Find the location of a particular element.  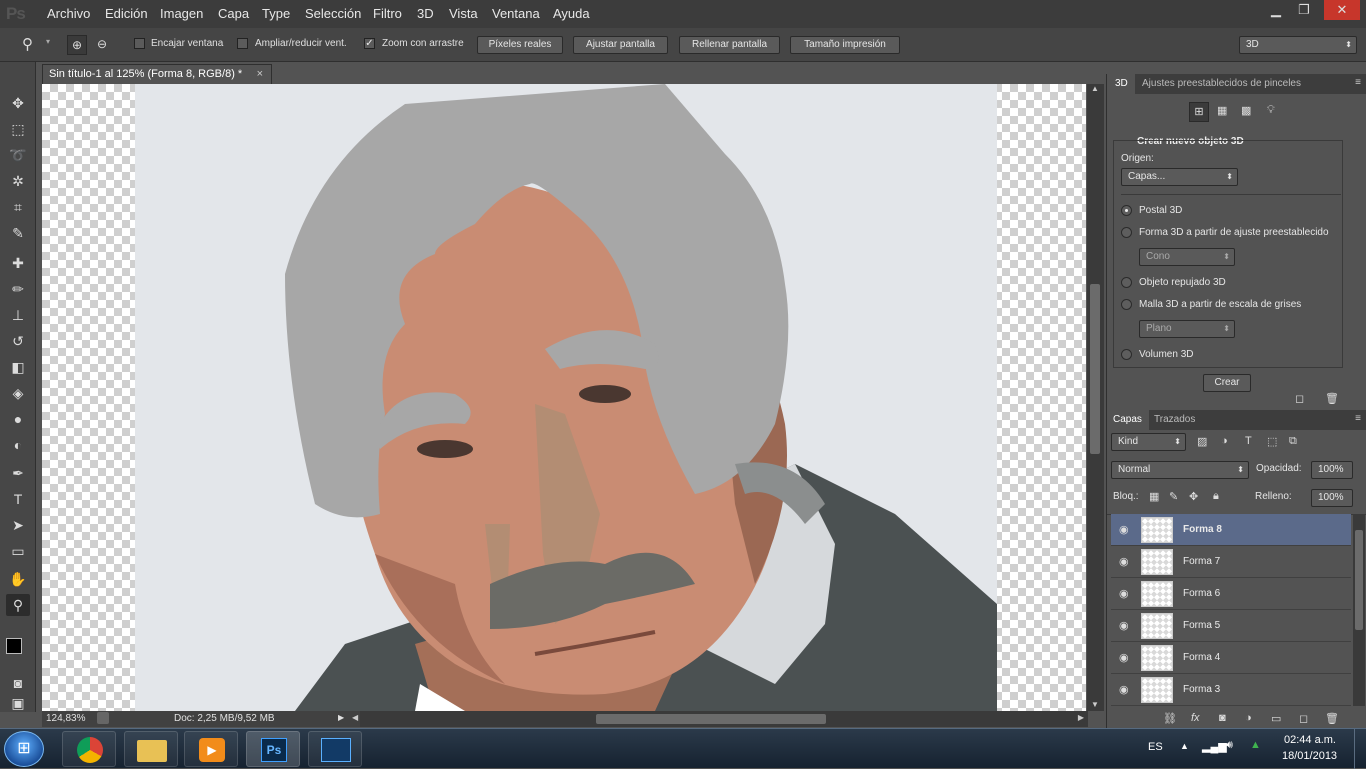

panel-menu-icon: ≡ is located at coordinates (1358, 418).